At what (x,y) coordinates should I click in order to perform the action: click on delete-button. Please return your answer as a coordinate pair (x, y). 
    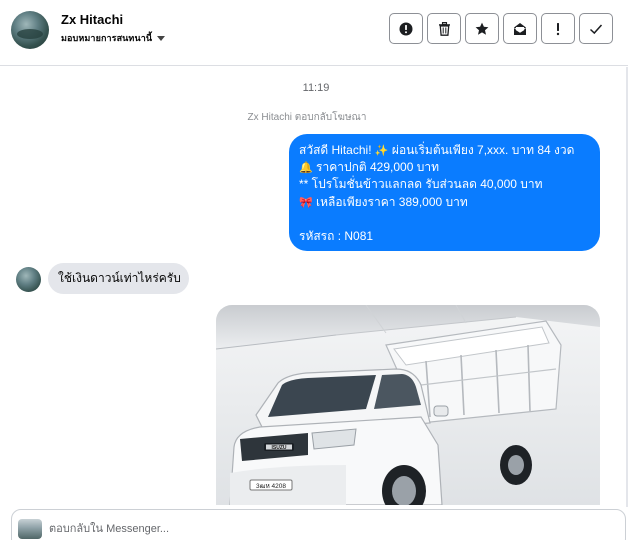
    Looking at the image, I should click on (444, 28).